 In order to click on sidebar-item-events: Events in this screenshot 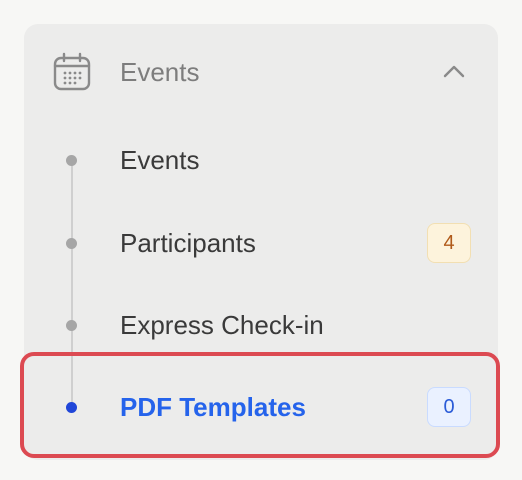, I will do `click(261, 160)`.